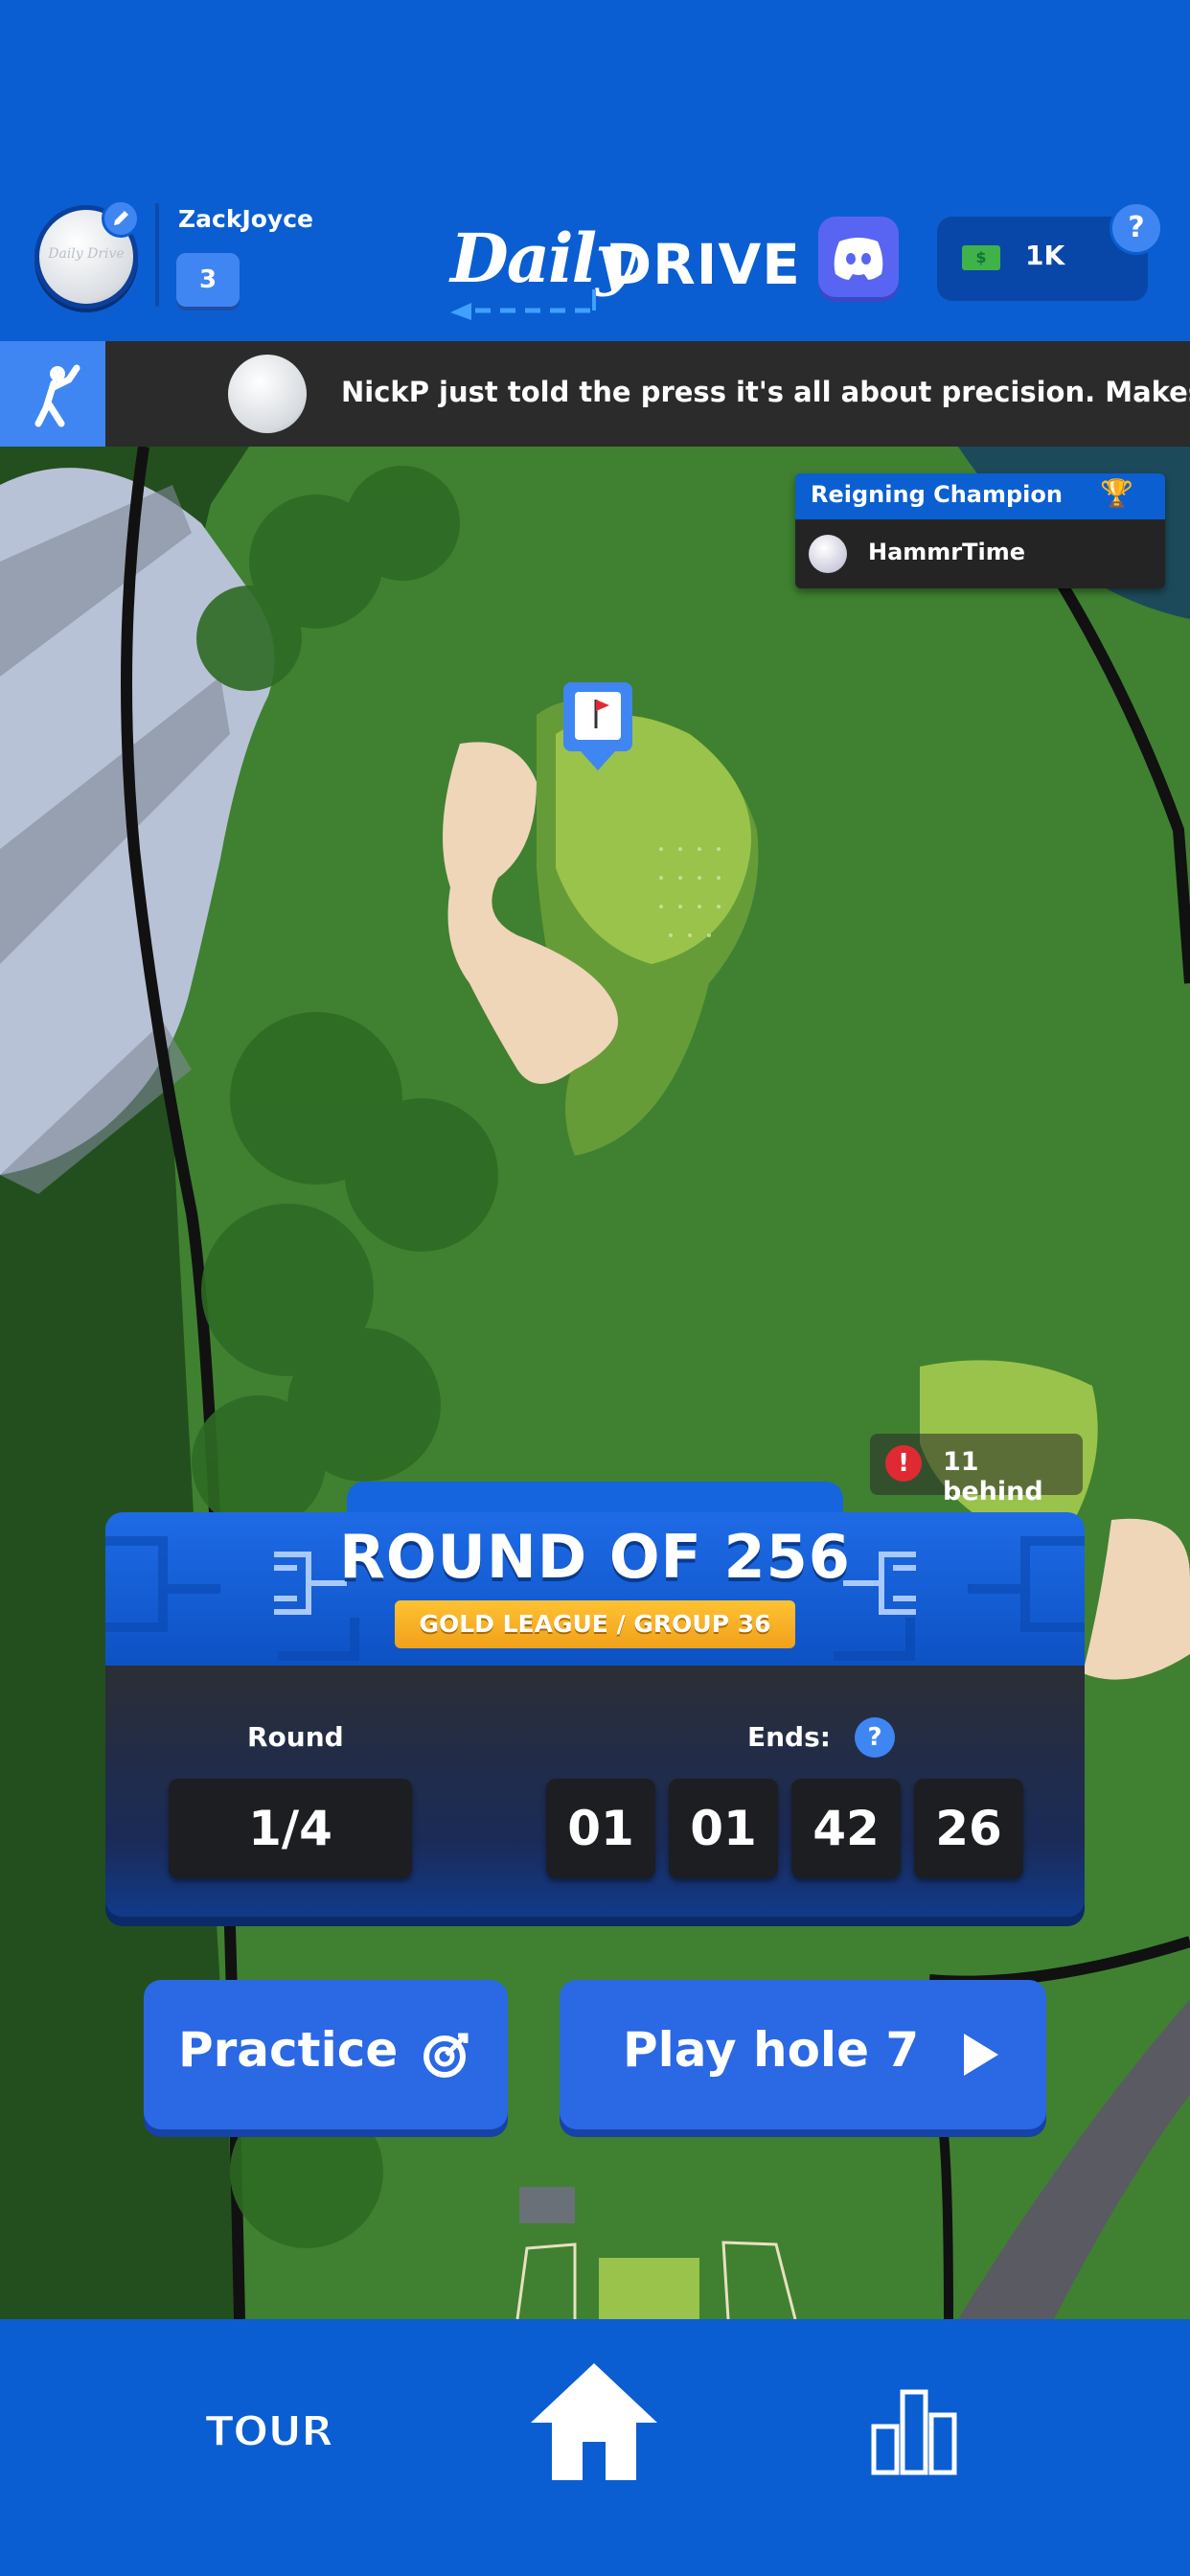 The image size is (1190, 2576). What do you see at coordinates (208, 280) in the screenshot?
I see `level-badge: 3` at bounding box center [208, 280].